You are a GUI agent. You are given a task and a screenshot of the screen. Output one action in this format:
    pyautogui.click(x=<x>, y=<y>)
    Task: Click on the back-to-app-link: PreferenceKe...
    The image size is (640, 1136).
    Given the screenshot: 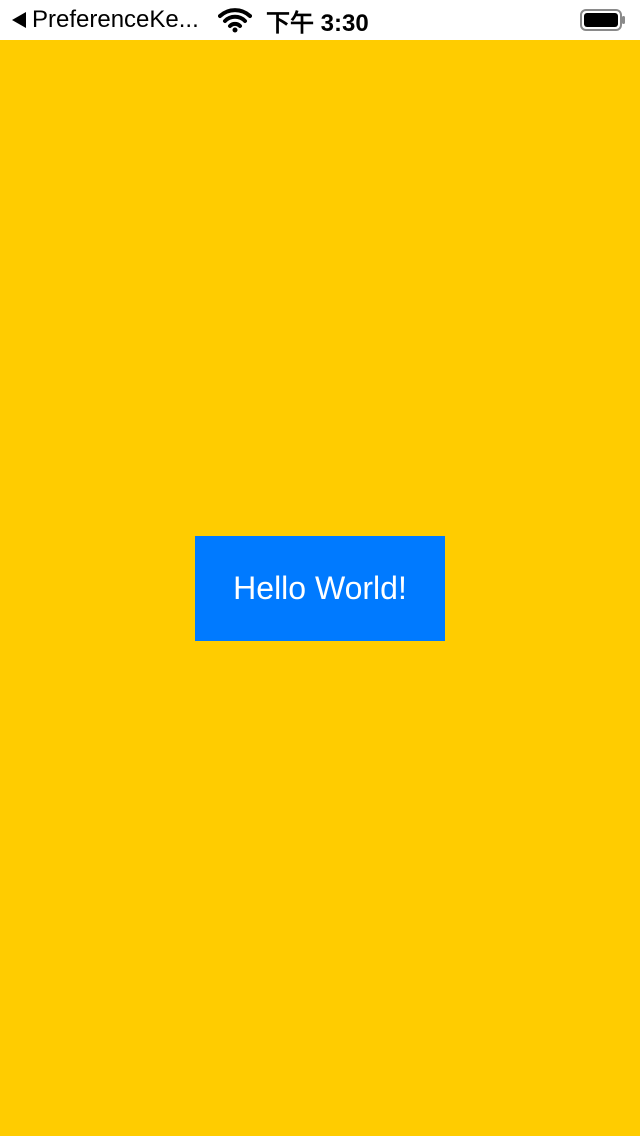 What is the action you would take?
    pyautogui.click(x=105, y=20)
    